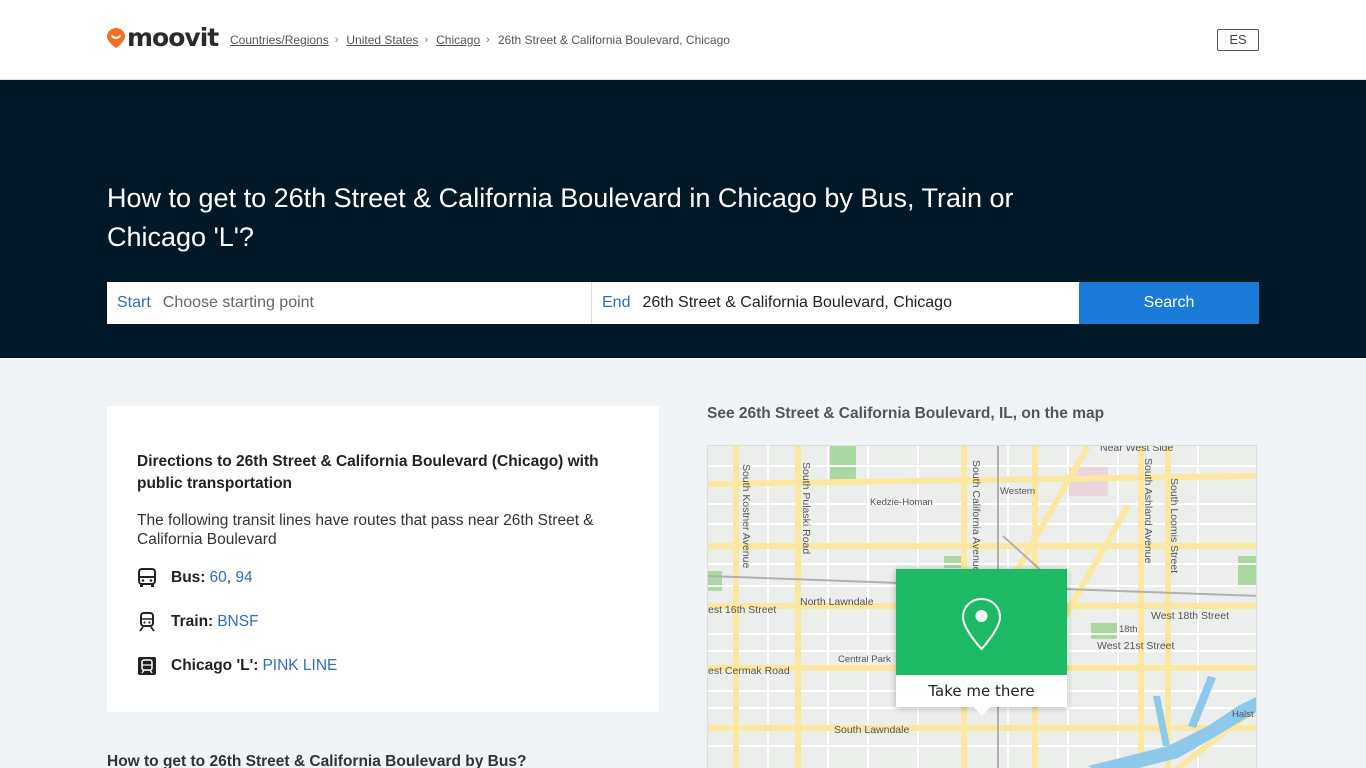 The image size is (1366, 768). I want to click on breadcrumb-countries-regions: Countries/Regions, so click(279, 40).